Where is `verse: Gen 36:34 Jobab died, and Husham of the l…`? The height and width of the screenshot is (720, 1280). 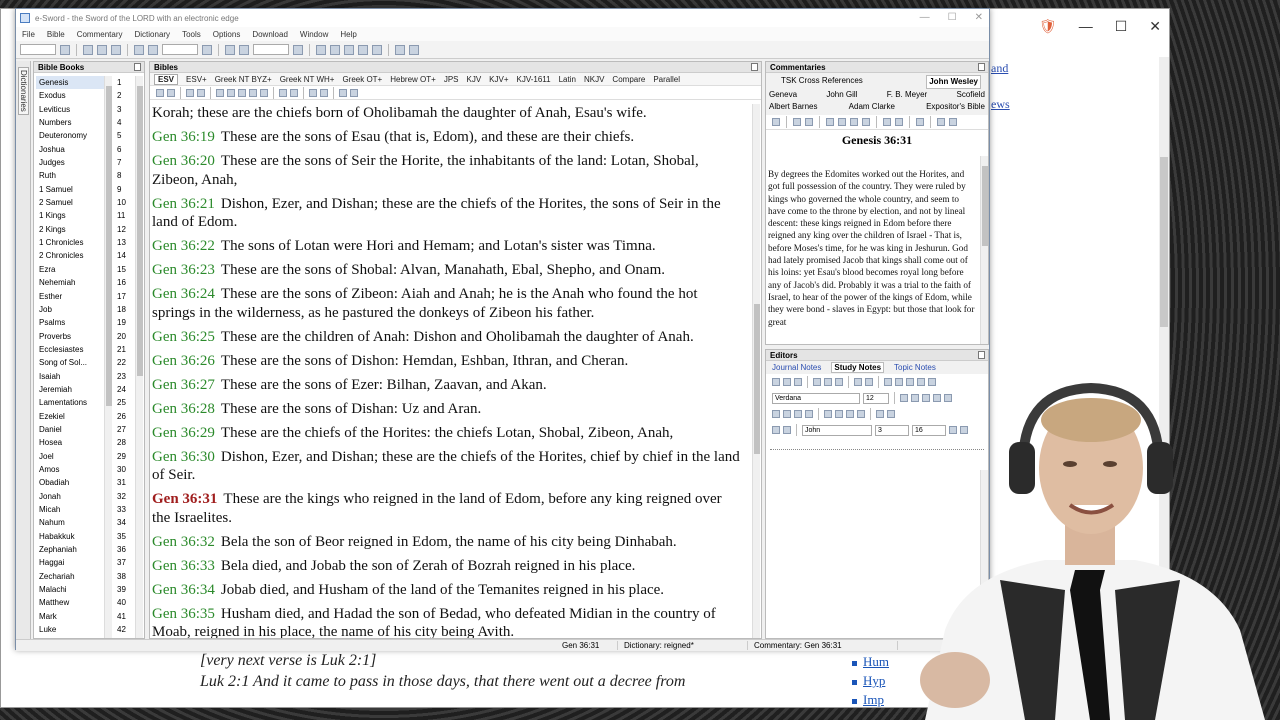
verse: Gen 36:34 Jobab died, and Husham of the l… is located at coordinates (447, 590).